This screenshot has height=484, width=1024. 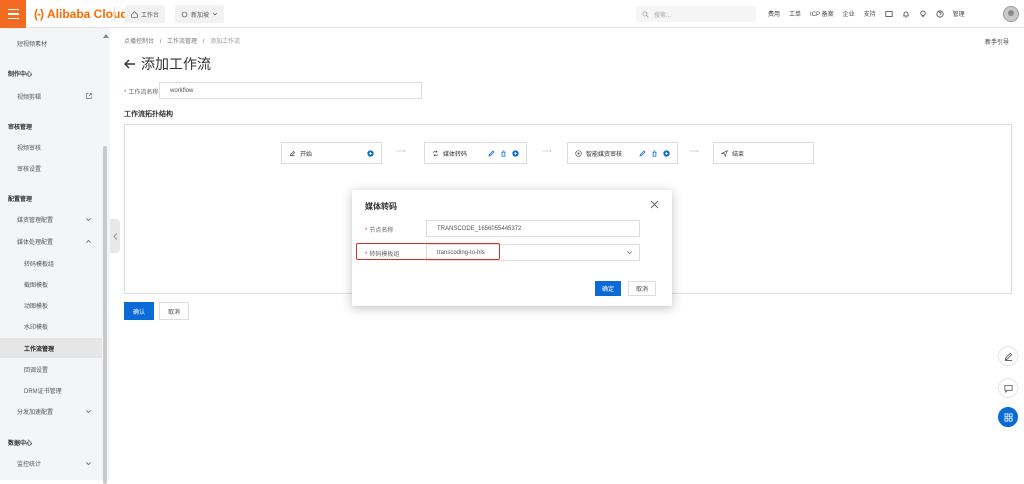 I want to click on sidebar-item-label: 动图模板, so click(x=36, y=306).